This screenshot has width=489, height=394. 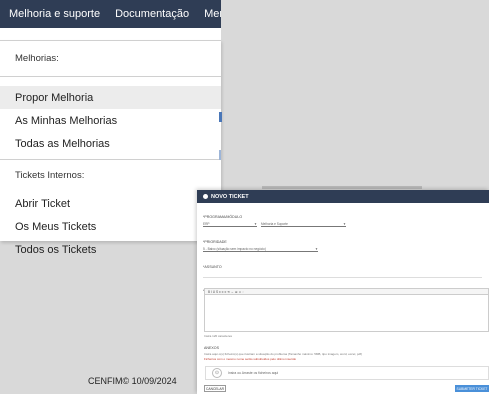 I want to click on menu-heading-tickets: Tickets Internos:, so click(x=50, y=175).